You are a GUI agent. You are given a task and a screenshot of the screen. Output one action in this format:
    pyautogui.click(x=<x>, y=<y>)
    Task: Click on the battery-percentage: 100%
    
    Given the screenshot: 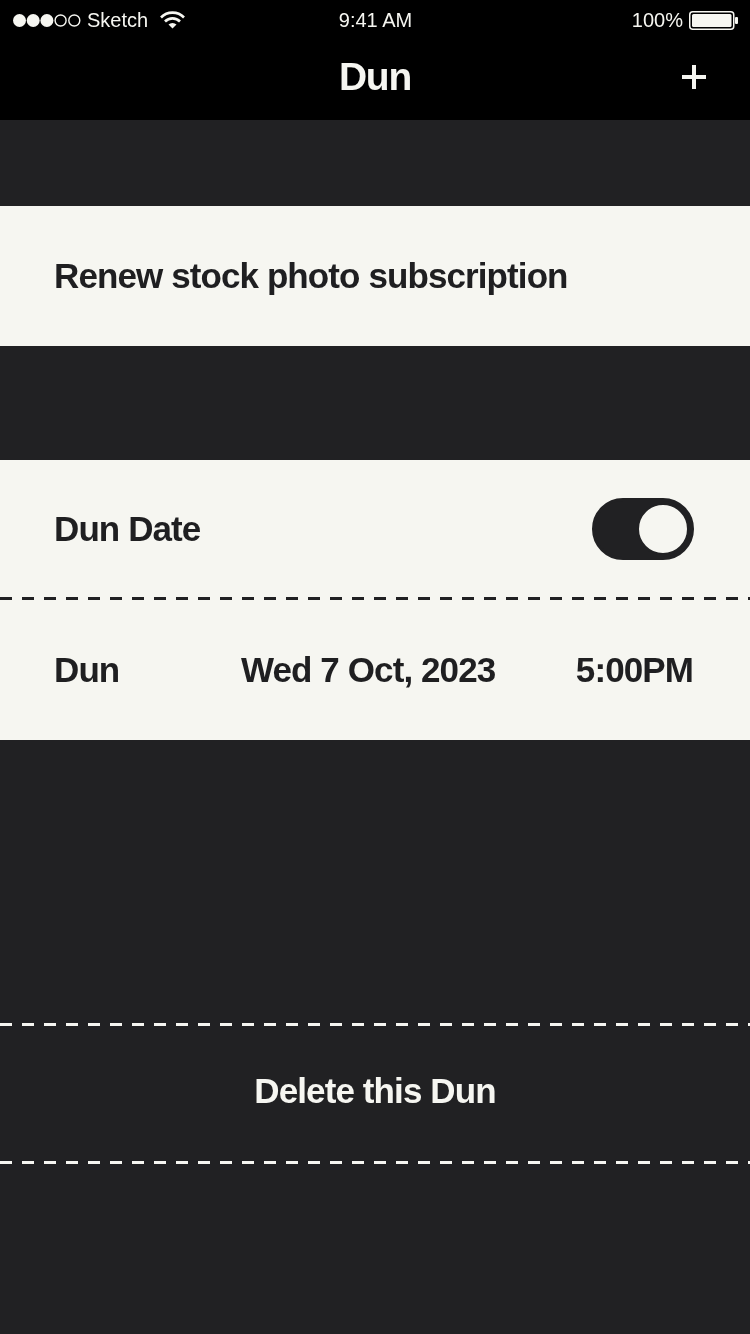 What is the action you would take?
    pyautogui.click(x=657, y=20)
    